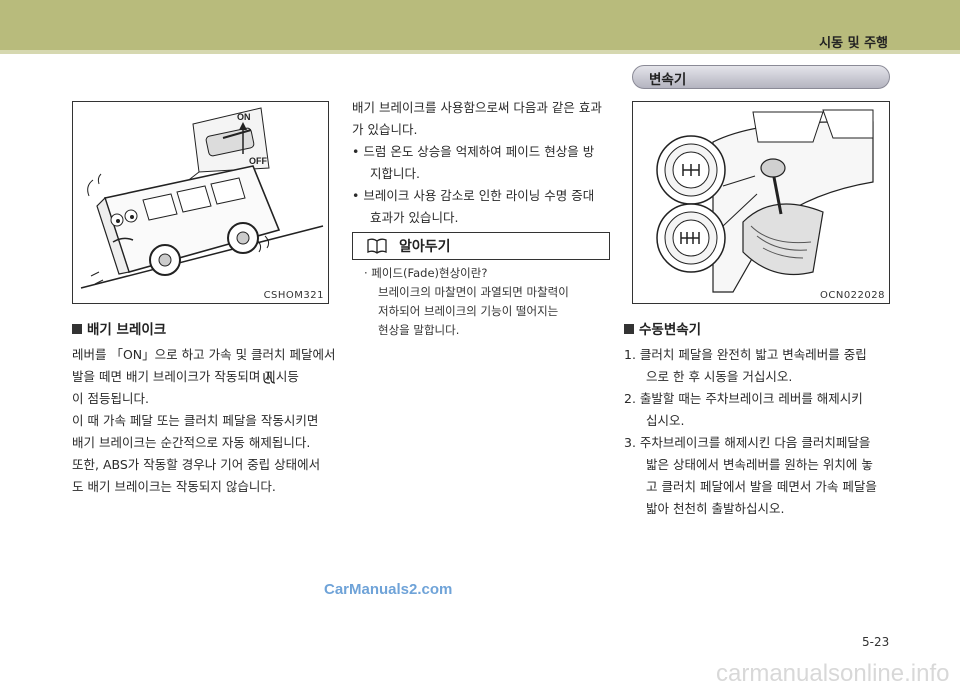  I want to click on step-continuation: 고 클러치 페달에서 발을 떼면서 가속 페달을, so click(761, 486).